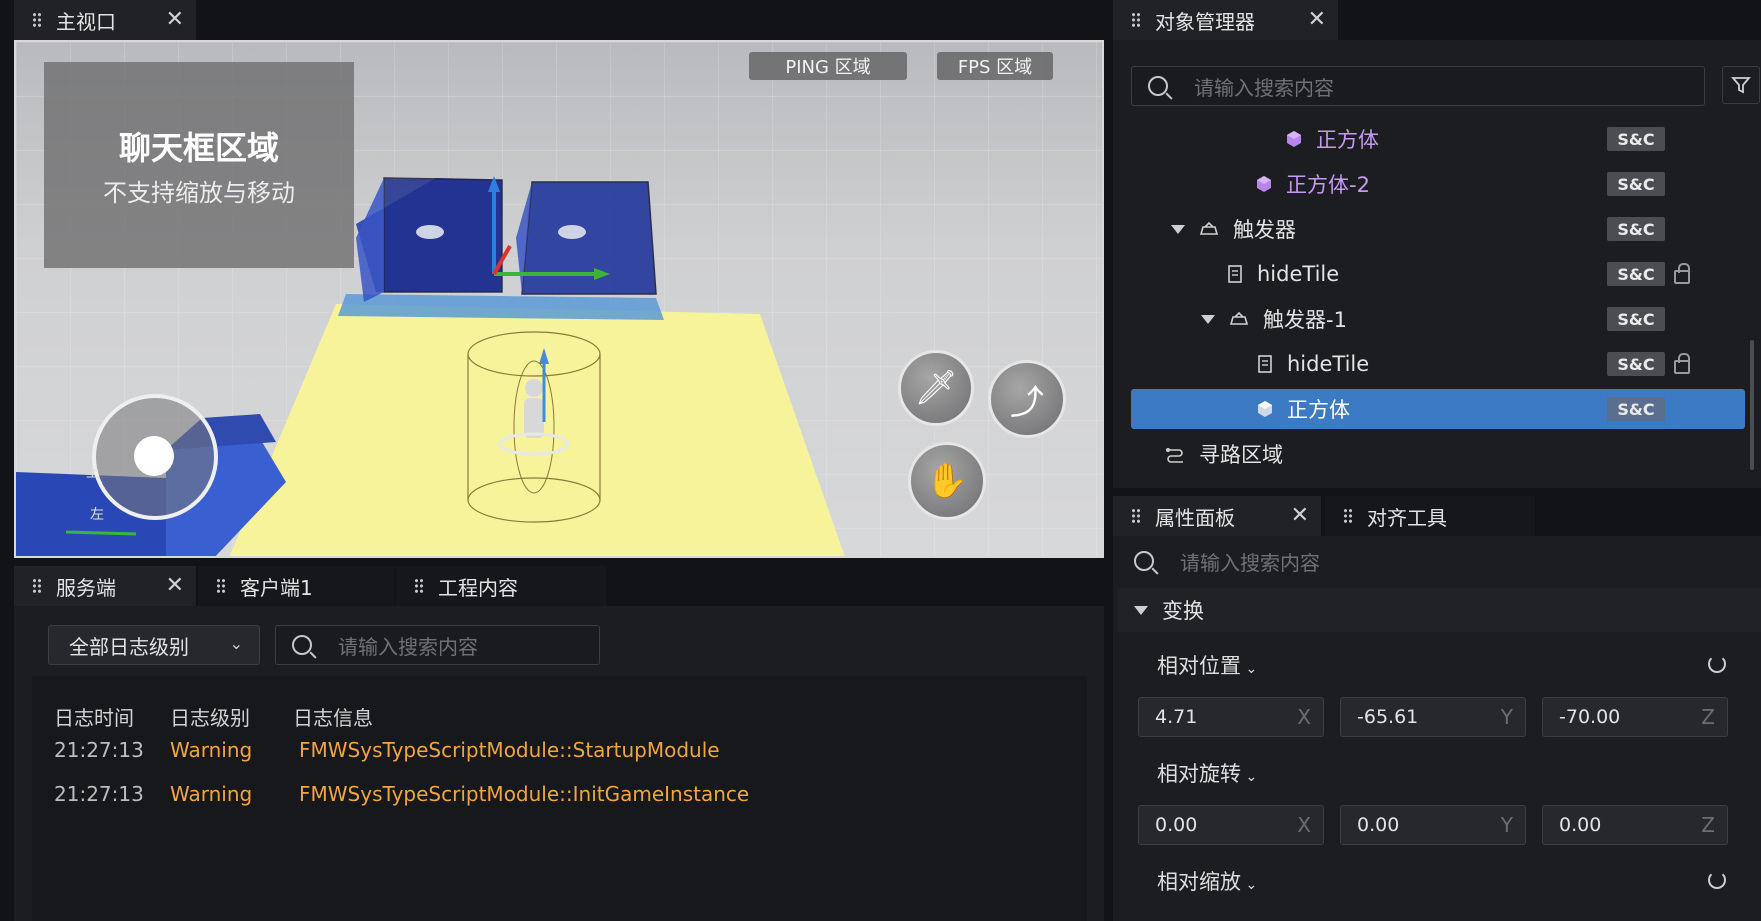 The height and width of the screenshot is (921, 1761). I want to click on tab-label: 客户端1, so click(276, 587).